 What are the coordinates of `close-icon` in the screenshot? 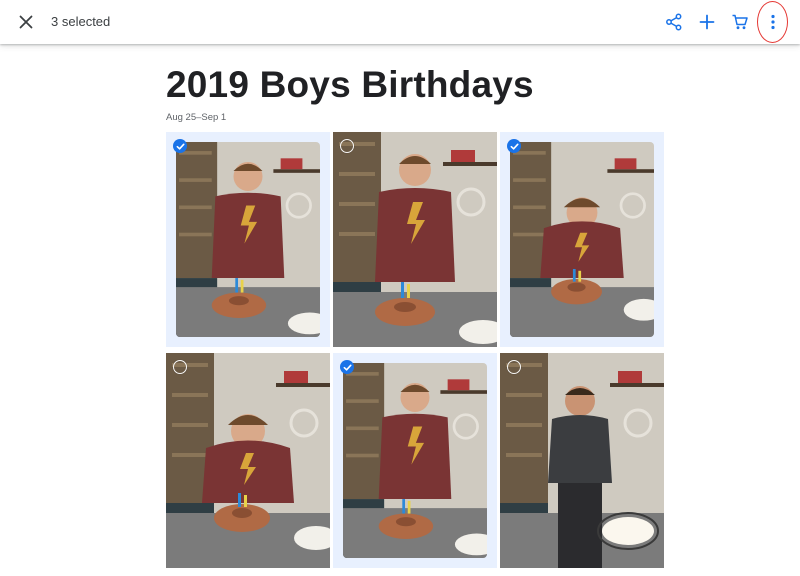 It's located at (26, 22).